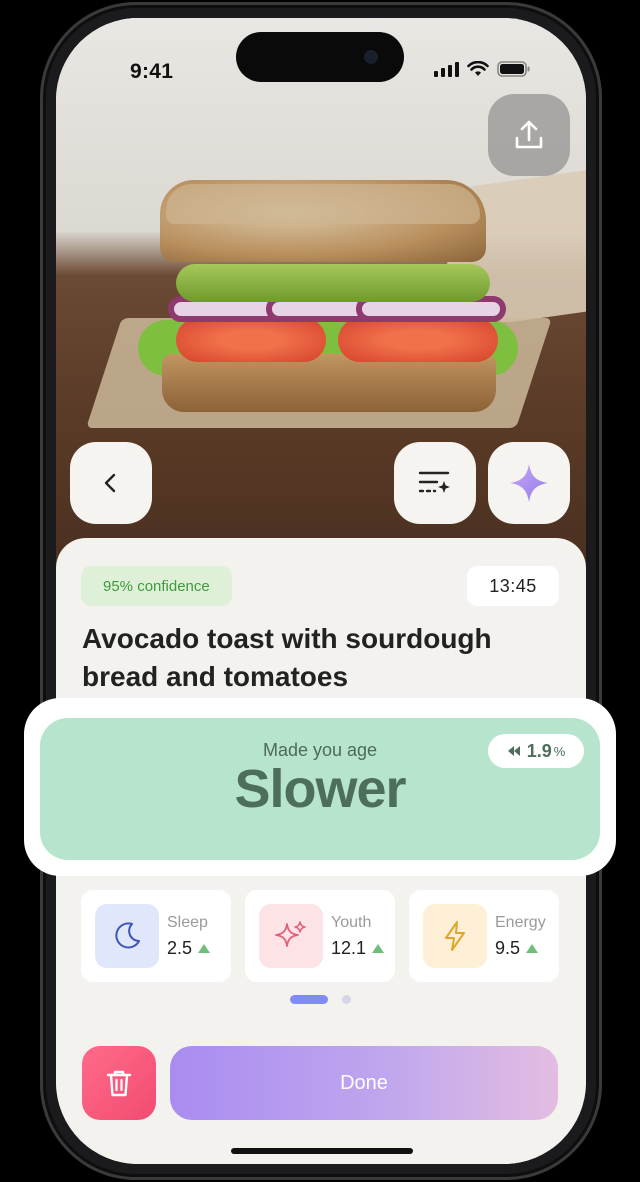  Describe the element at coordinates (513, 69) in the screenshot. I see `battery-icon` at that location.